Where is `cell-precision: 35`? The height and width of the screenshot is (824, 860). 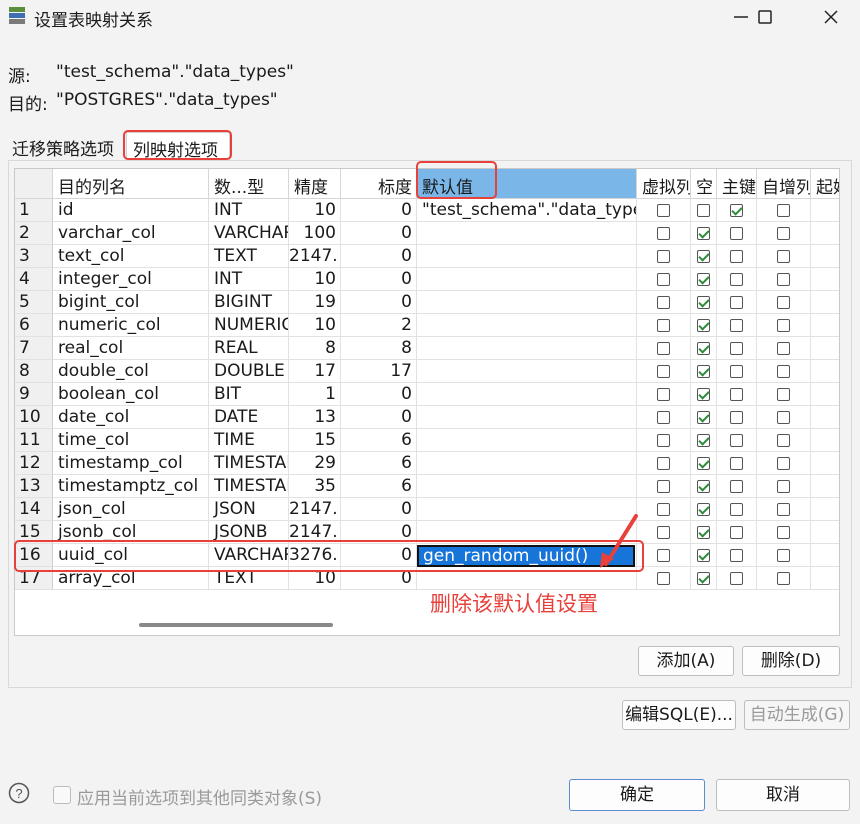
cell-precision: 35 is located at coordinates (315, 486).